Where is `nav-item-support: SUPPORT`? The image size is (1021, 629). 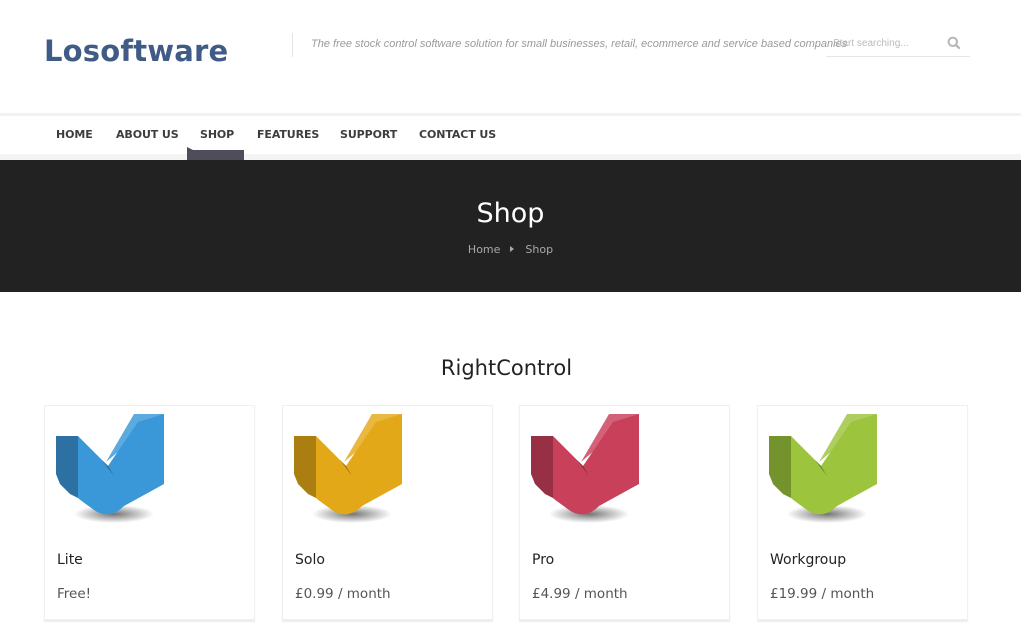 nav-item-support: SUPPORT is located at coordinates (368, 134).